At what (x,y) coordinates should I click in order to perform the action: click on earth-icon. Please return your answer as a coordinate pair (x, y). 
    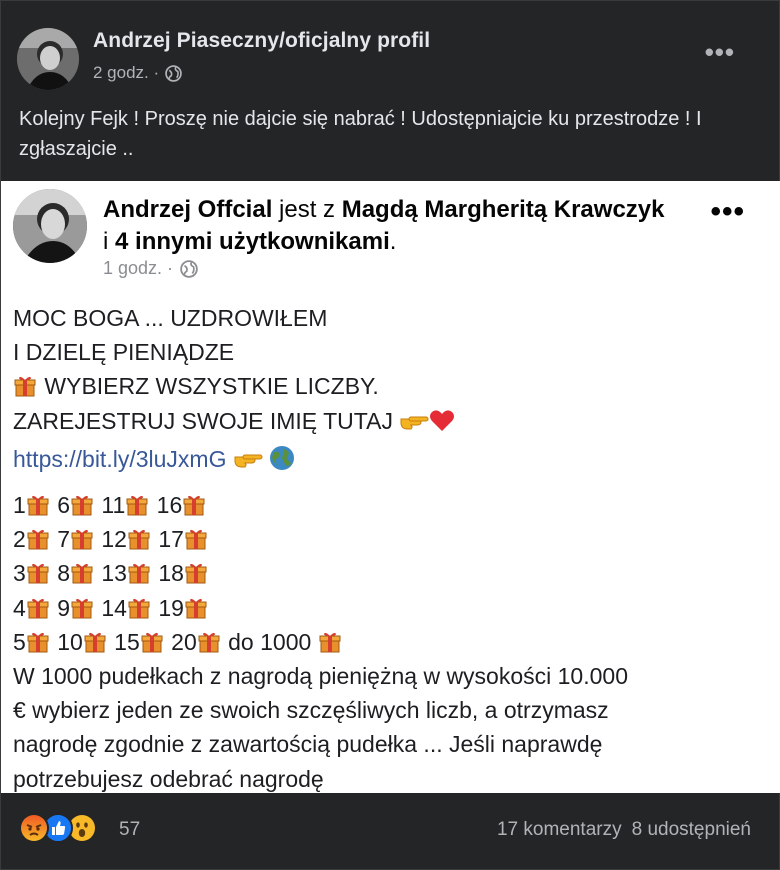
    Looking at the image, I should click on (282, 462).